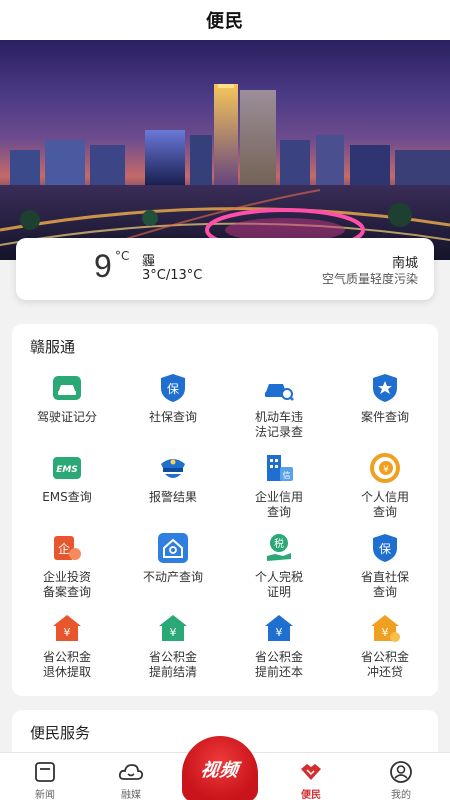 The height and width of the screenshot is (800, 450). I want to click on service-label: 省公积金 冲还贷, so click(384, 664).